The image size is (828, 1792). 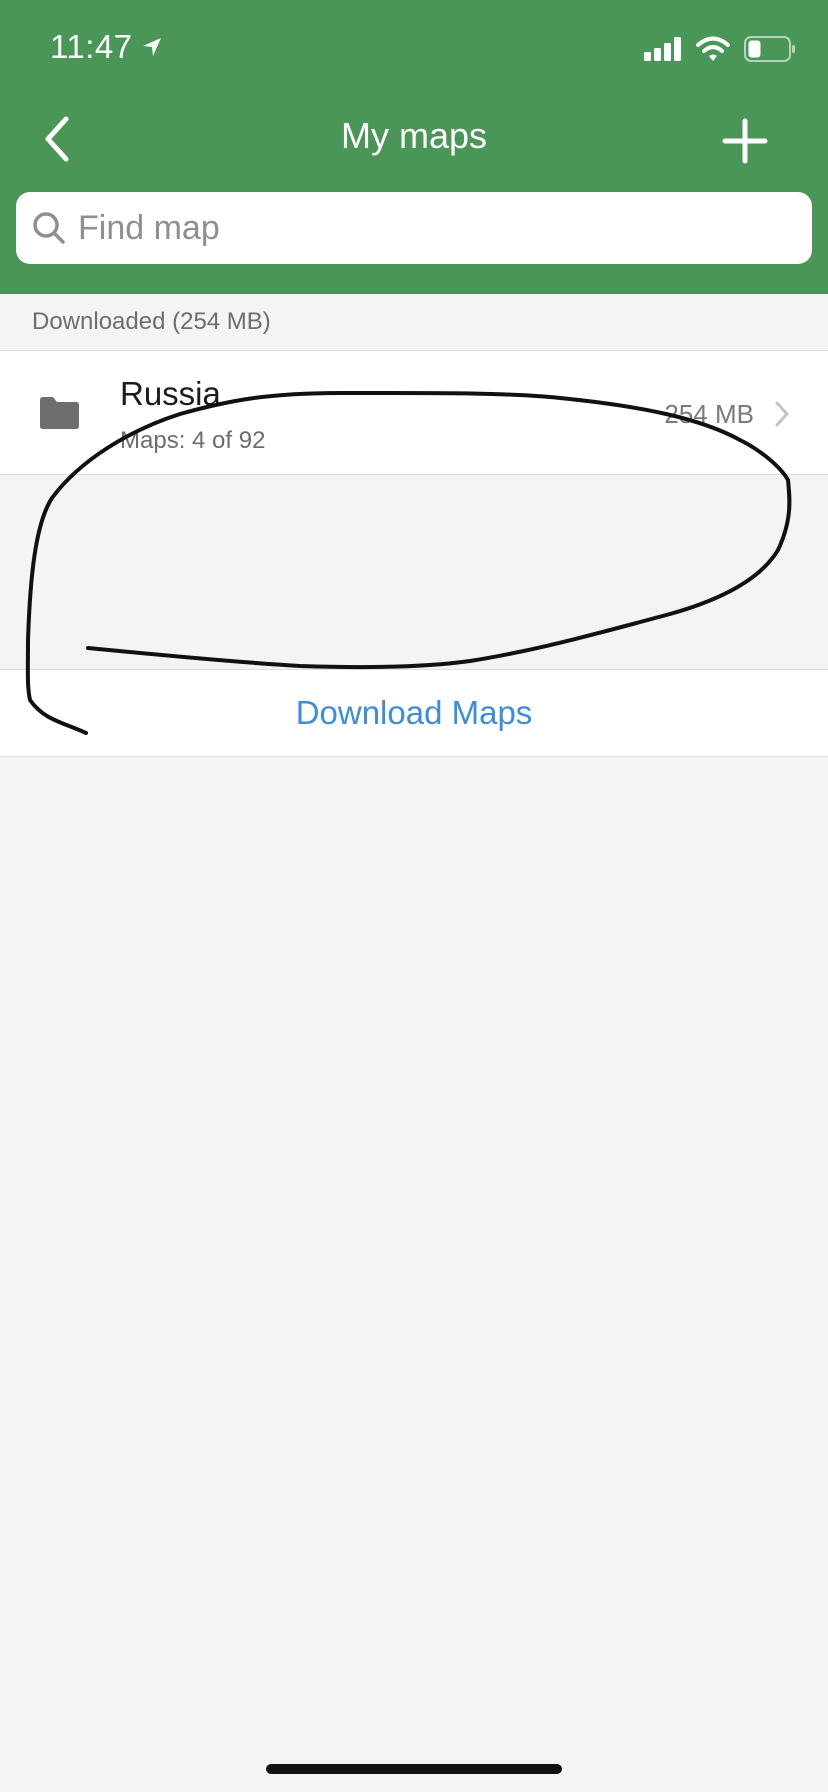 What do you see at coordinates (709, 414) in the screenshot?
I see `list-item-size: 254 MB` at bounding box center [709, 414].